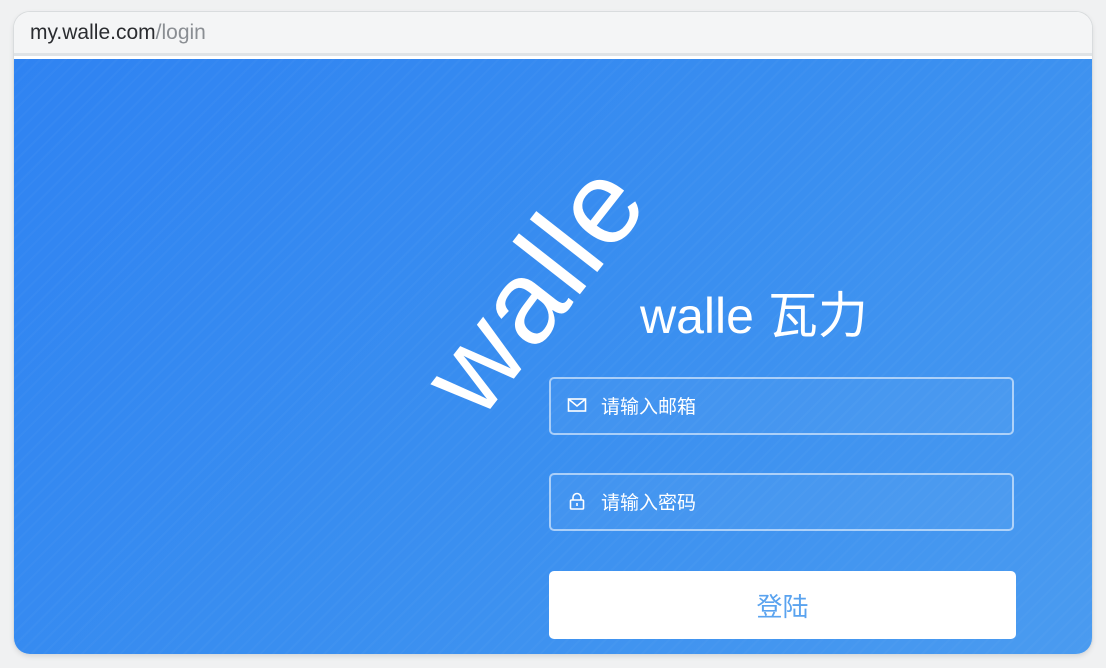 The height and width of the screenshot is (668, 1106). I want to click on url-path: /login, so click(180, 32).